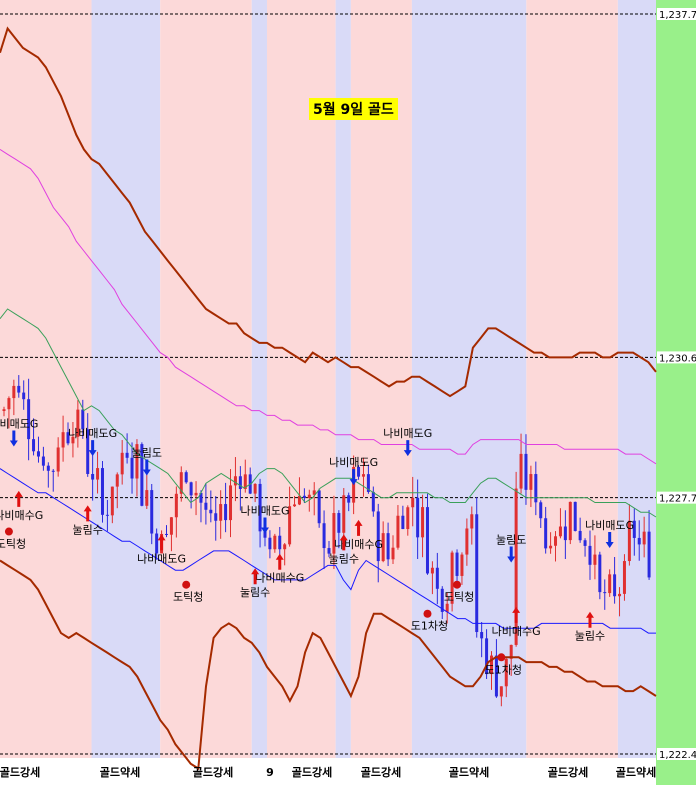 This screenshot has width=696, height=785. I want to click on y-tick-label-0: 1,237.7, so click(677, 15).